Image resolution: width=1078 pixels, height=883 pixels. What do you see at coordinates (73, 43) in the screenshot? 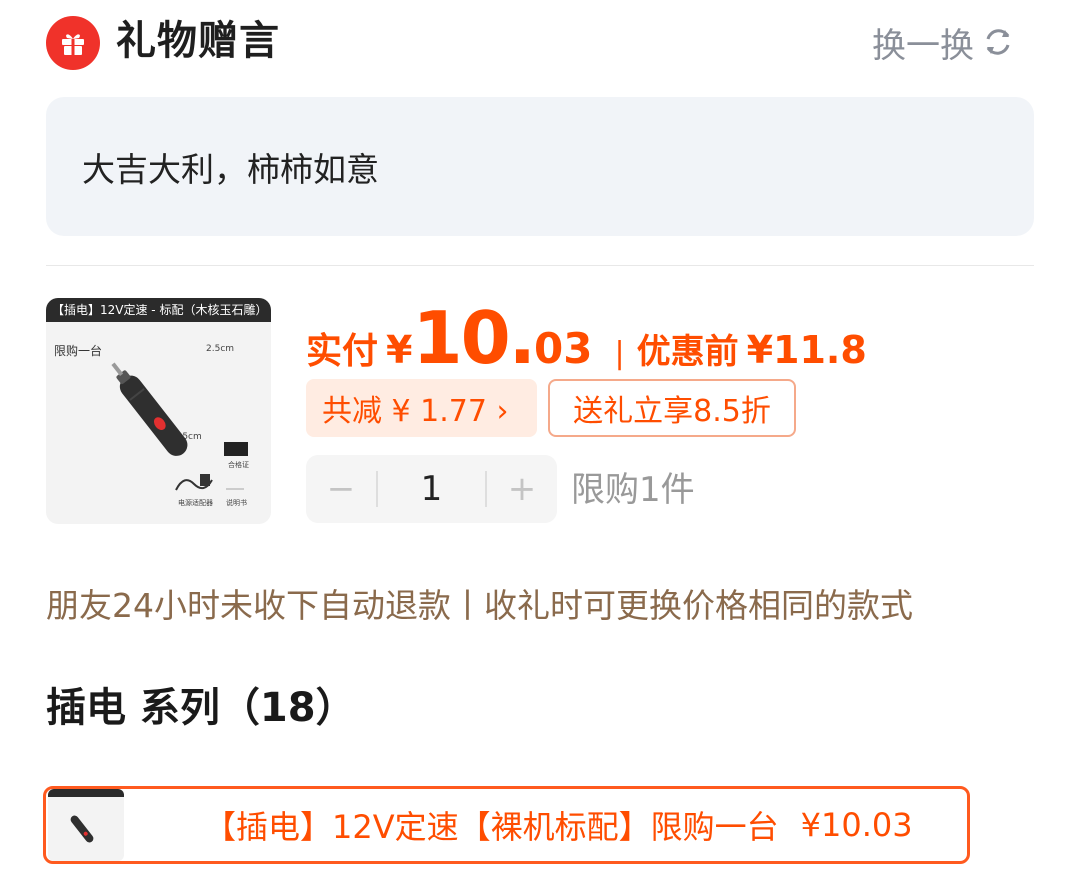
I see `gift-icon` at bounding box center [73, 43].